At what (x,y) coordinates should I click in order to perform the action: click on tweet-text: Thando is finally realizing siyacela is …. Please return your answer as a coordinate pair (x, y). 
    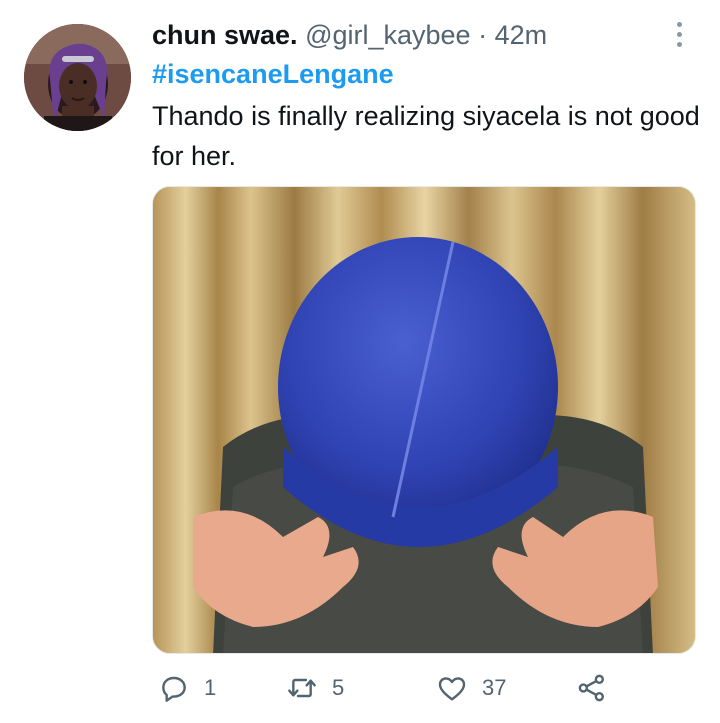
    Looking at the image, I should click on (426, 136).